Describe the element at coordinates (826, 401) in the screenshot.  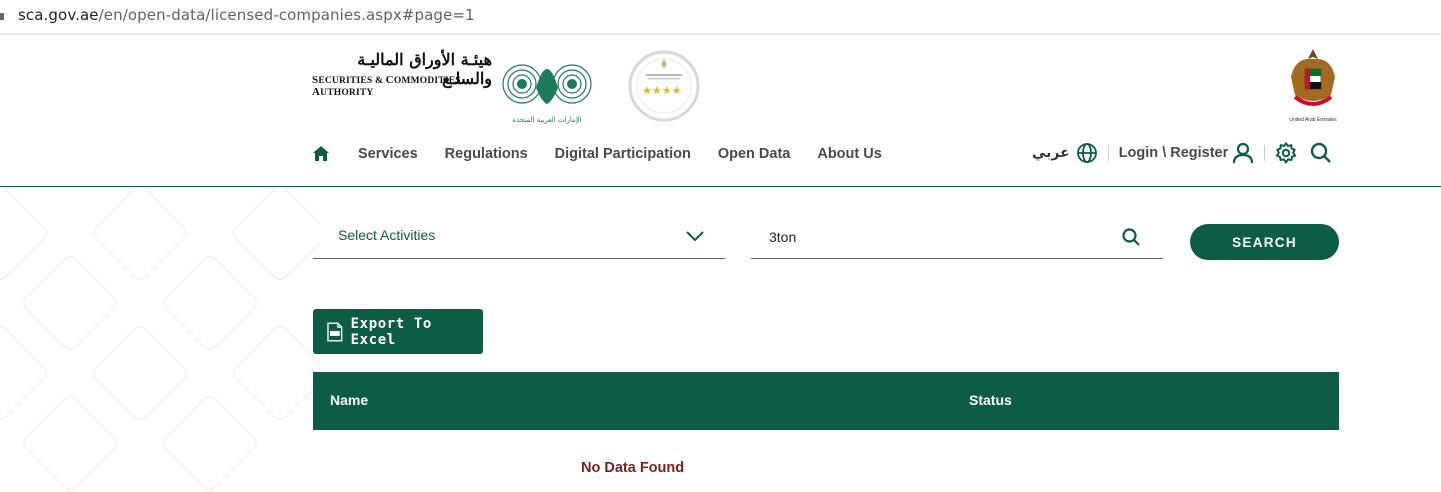
I see `results-table-header: Name Status` at that location.